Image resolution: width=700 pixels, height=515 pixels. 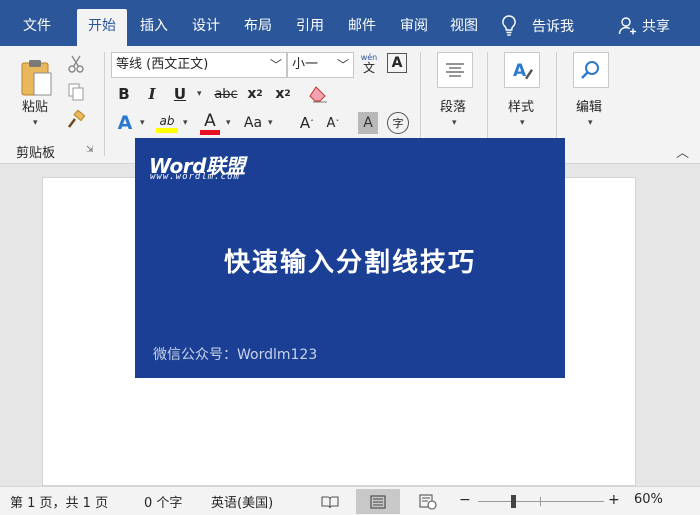 What do you see at coordinates (453, 107) in the screenshot?
I see `paragraph-label: 段落` at bounding box center [453, 107].